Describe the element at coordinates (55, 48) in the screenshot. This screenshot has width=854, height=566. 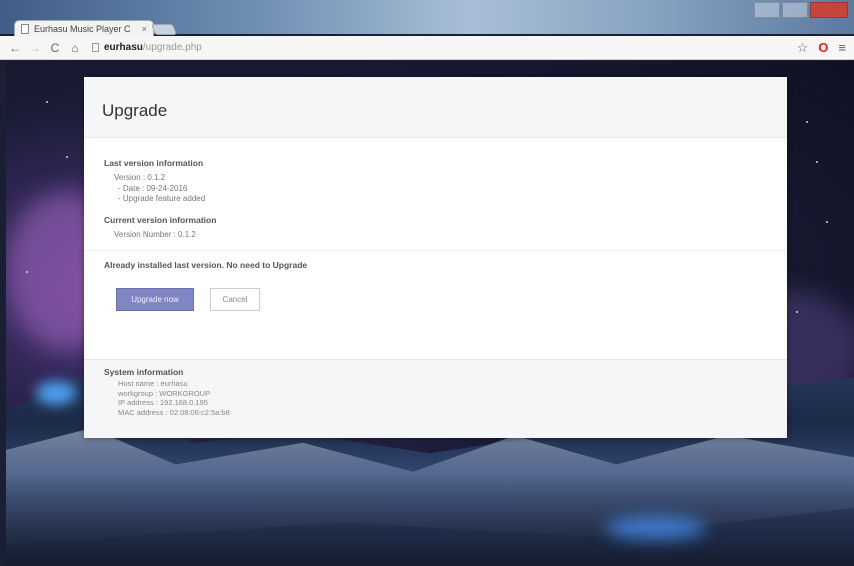
I see `reload-icon: C` at that location.